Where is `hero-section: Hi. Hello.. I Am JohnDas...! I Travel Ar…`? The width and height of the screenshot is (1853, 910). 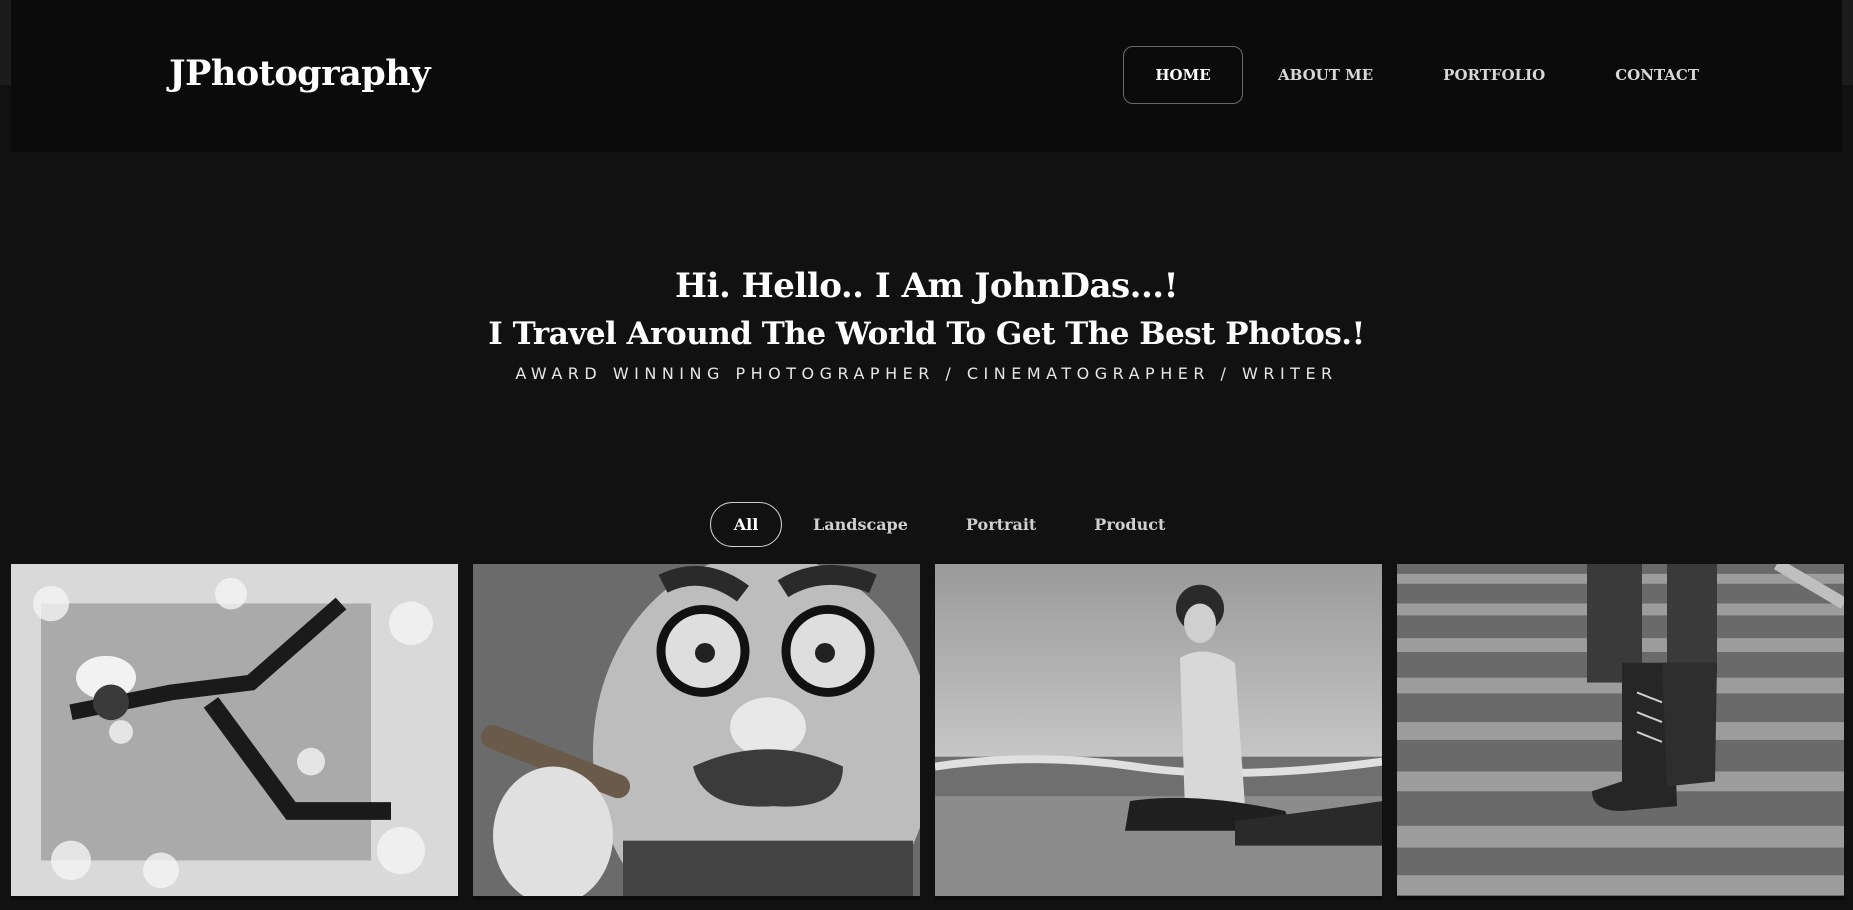 hero-section: Hi. Hello.. I Am JohnDas...! I Travel Ar… is located at coordinates (926, 322).